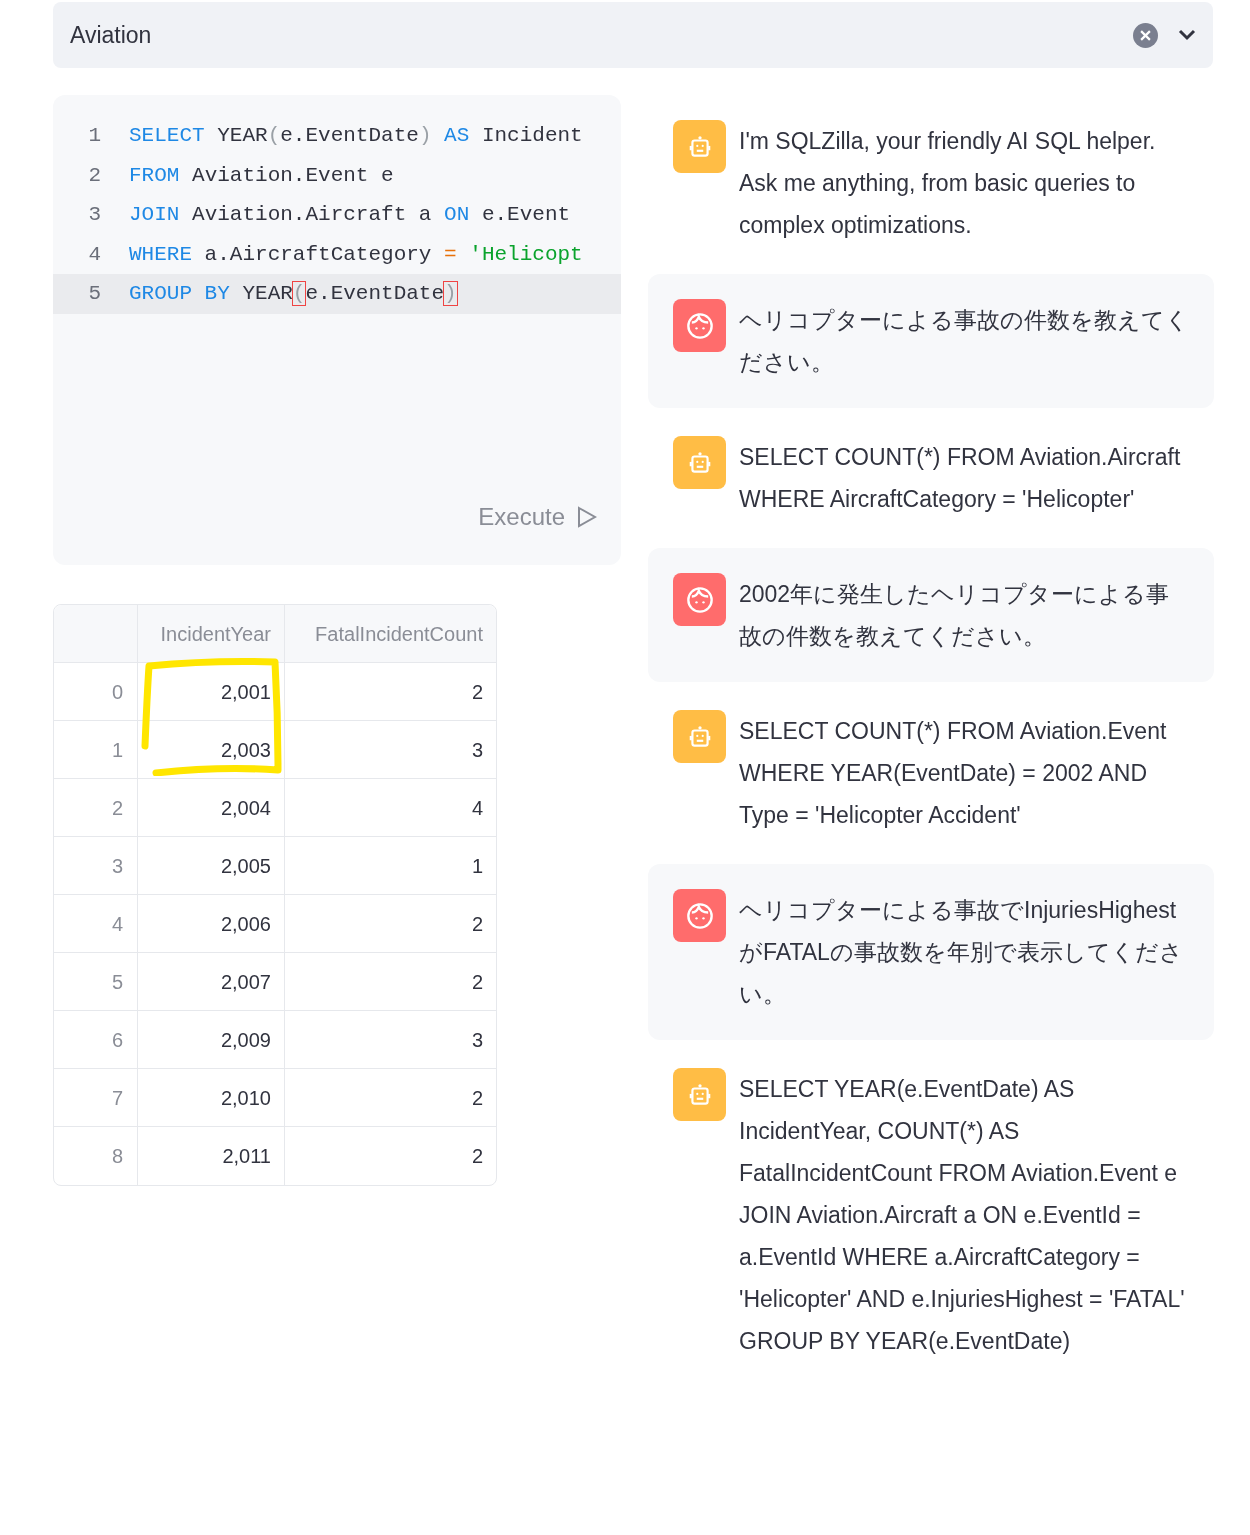  Describe the element at coordinates (587, 517) in the screenshot. I see `play-icon` at that location.